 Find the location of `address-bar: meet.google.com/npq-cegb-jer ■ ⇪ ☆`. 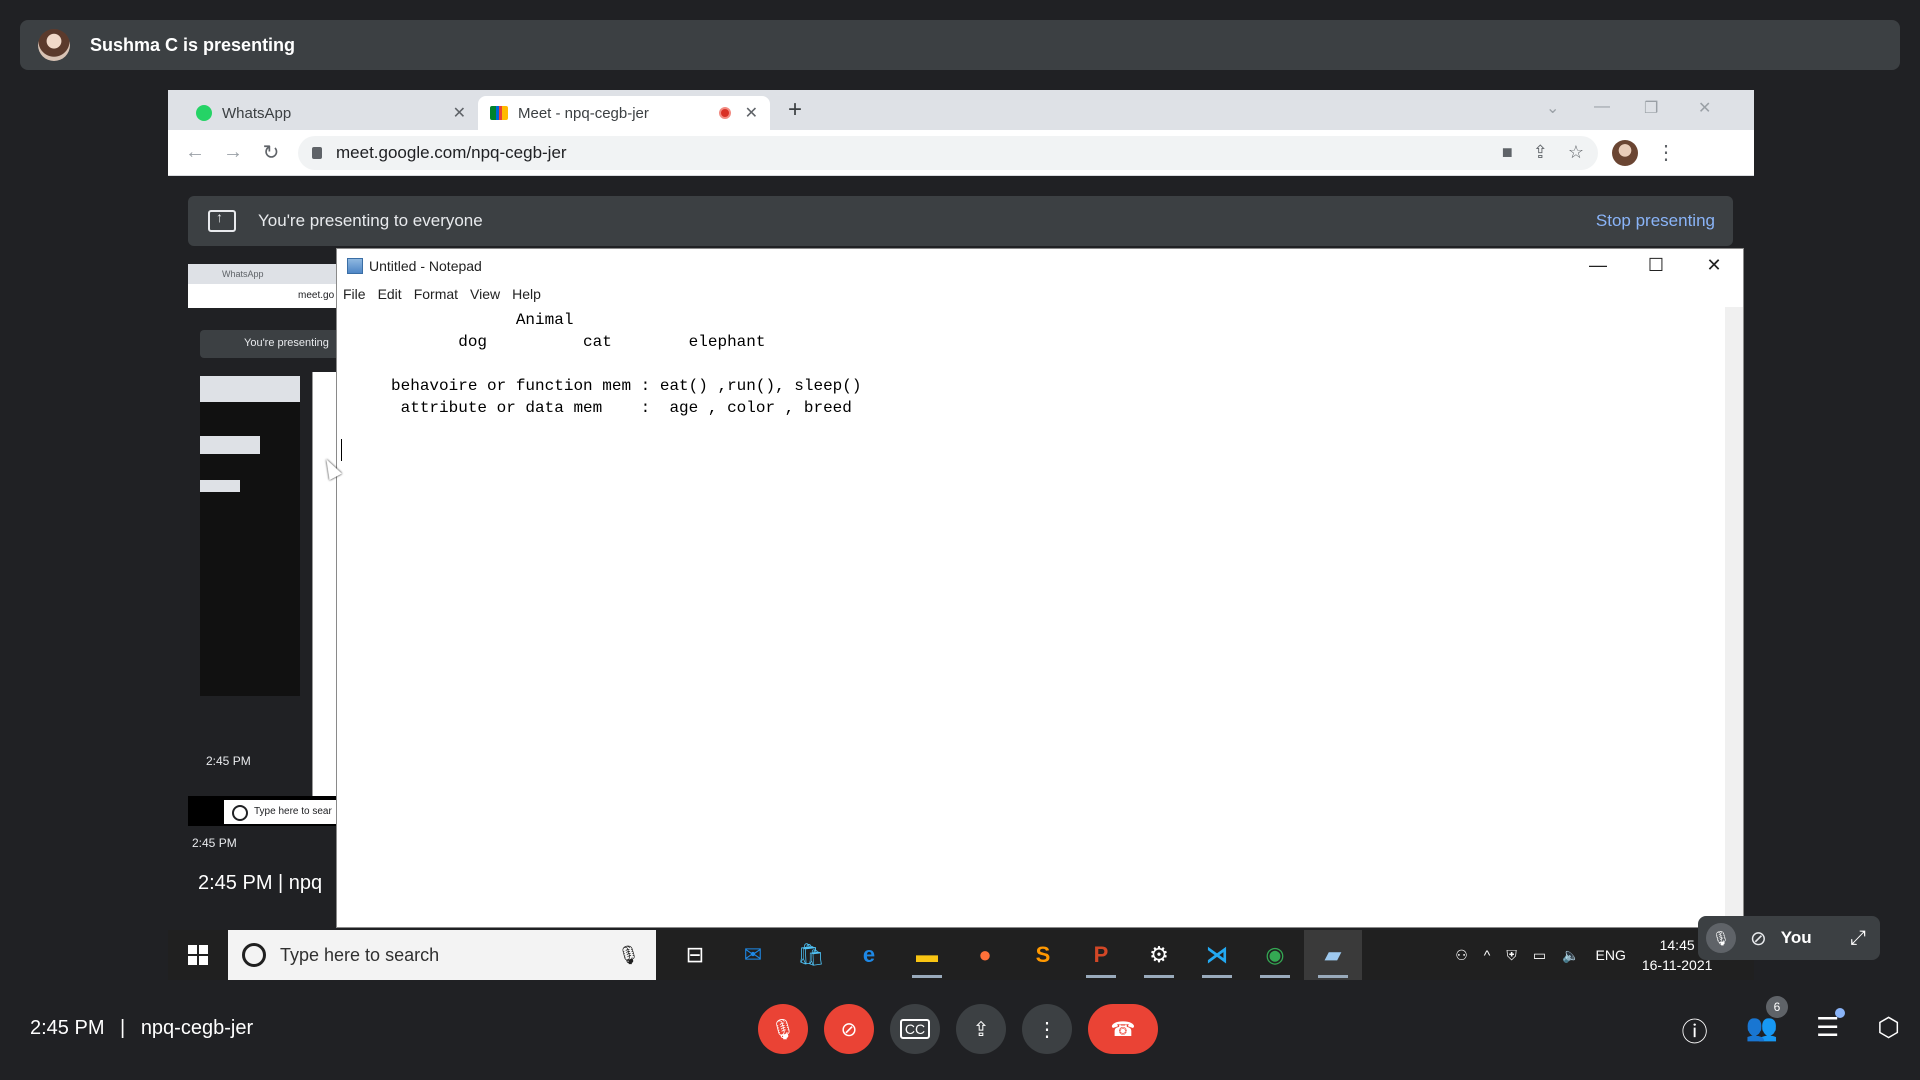

address-bar: meet.google.com/npq-cegb-jer ■ ⇪ ☆ is located at coordinates (948, 152).